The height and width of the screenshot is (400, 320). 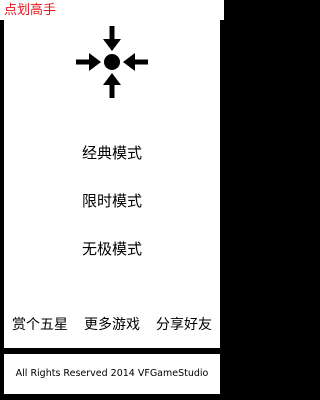 What do you see at coordinates (40, 325) in the screenshot?
I see `rate-five-stars-button: 赏个五星` at bounding box center [40, 325].